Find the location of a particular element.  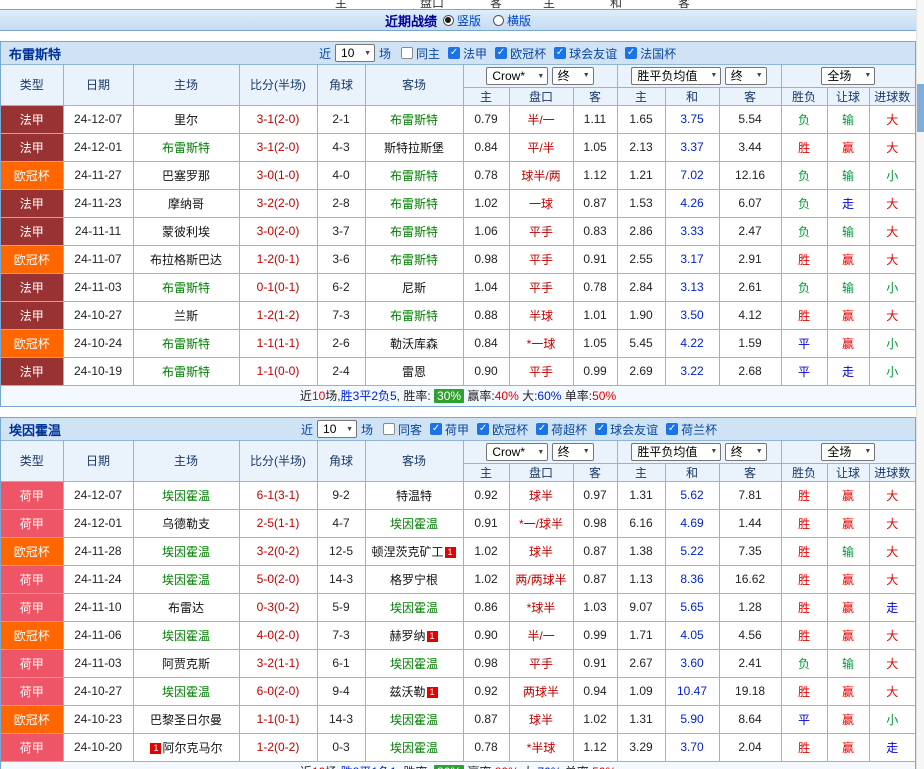

team-name-link: 雷恩 is located at coordinates (414, 372).